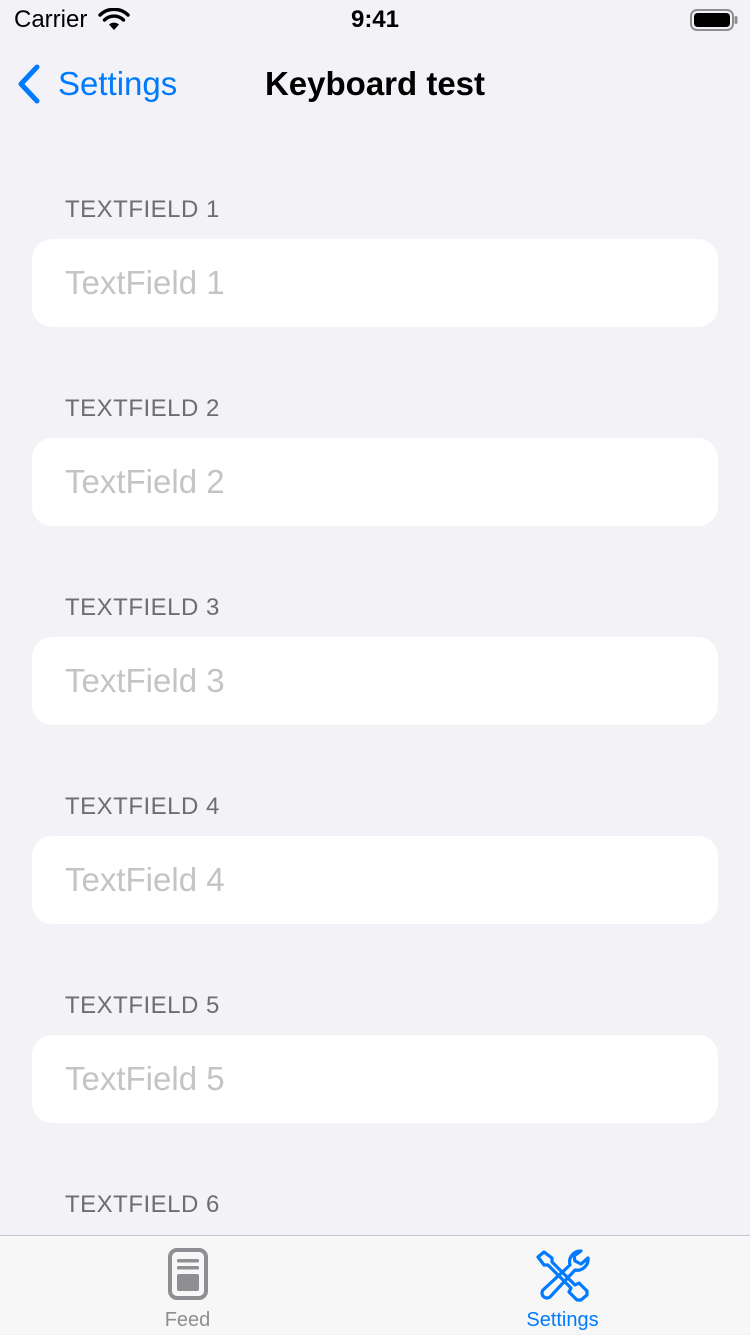 Image resolution: width=750 pixels, height=1335 pixels. Describe the element at coordinates (142, 607) in the screenshot. I see `section-header: TEXTFIELD 3` at that location.